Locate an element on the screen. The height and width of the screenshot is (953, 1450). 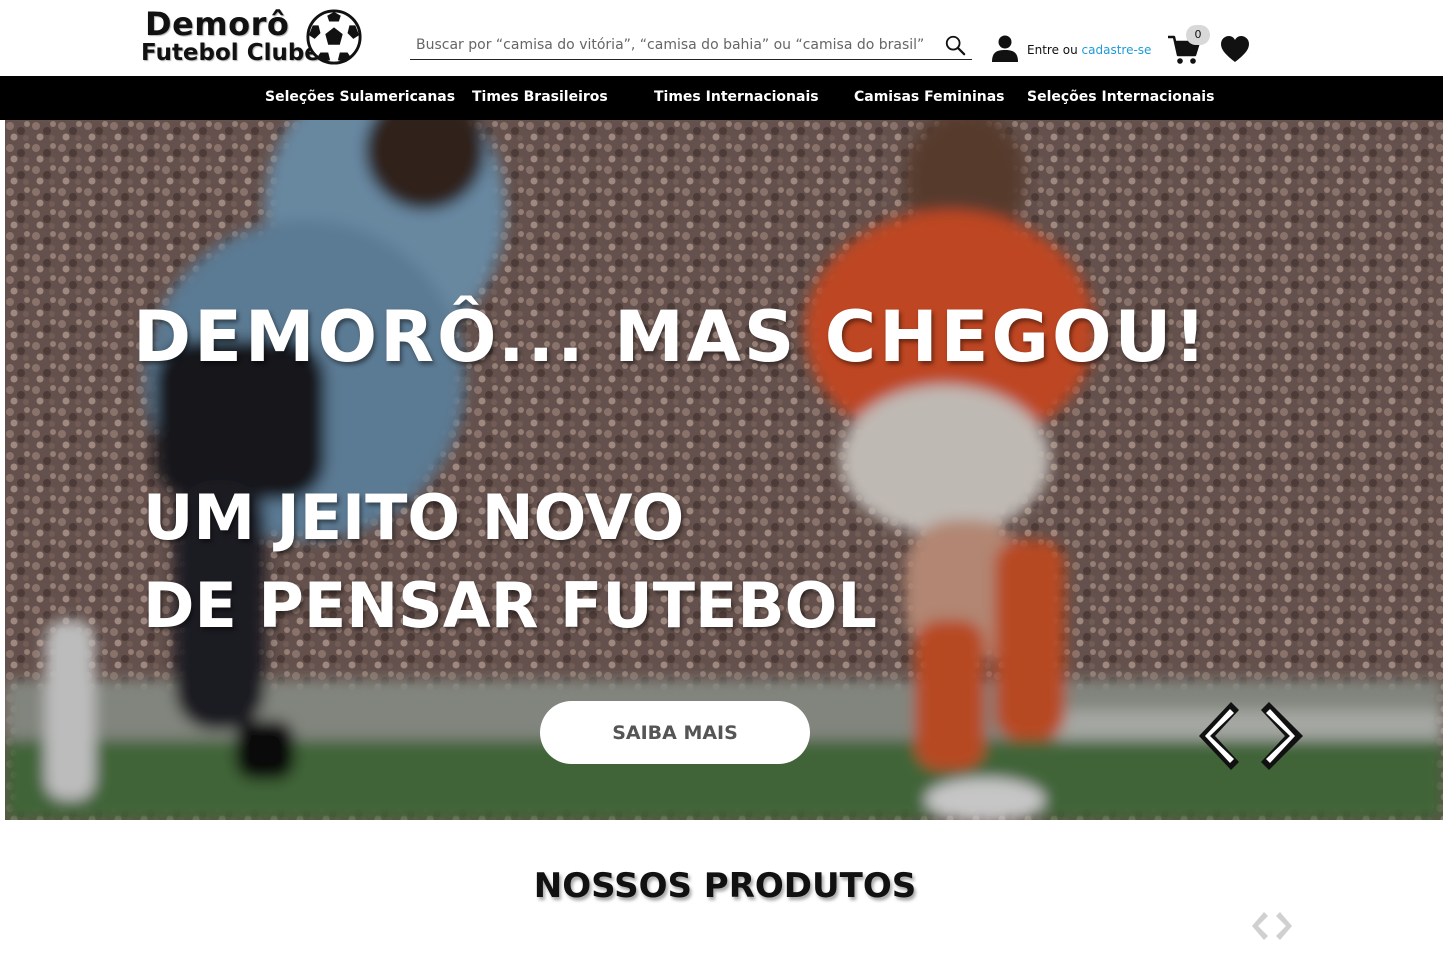
nav-item-times-brasileiros: Times Brasileiros is located at coordinates (540, 97).